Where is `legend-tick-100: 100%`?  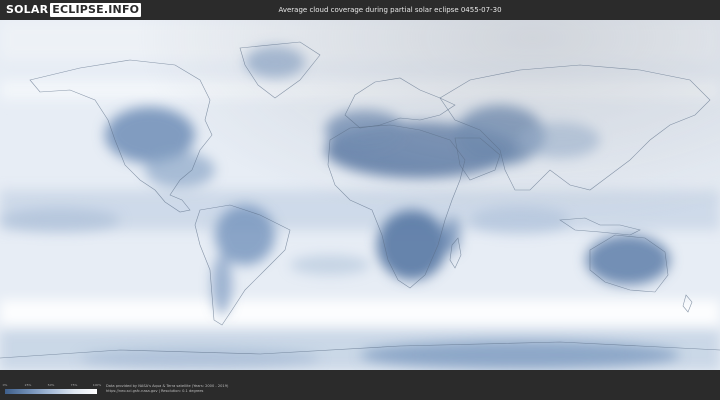 legend-tick-100: 100% is located at coordinates (97, 385).